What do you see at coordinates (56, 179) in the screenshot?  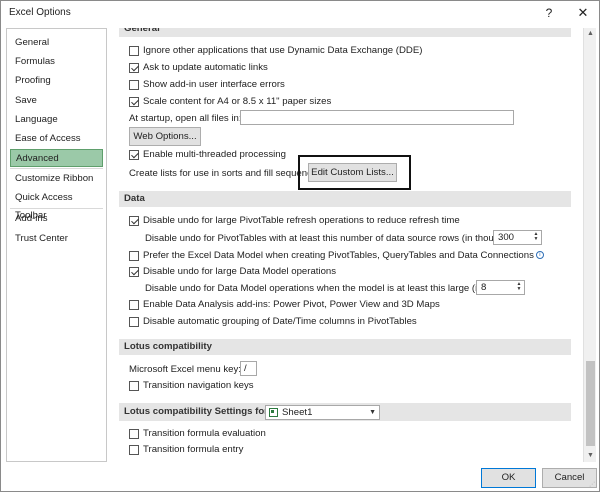 I see `sidebar-item-customize-ribbon: Customize Ribbon` at bounding box center [56, 179].